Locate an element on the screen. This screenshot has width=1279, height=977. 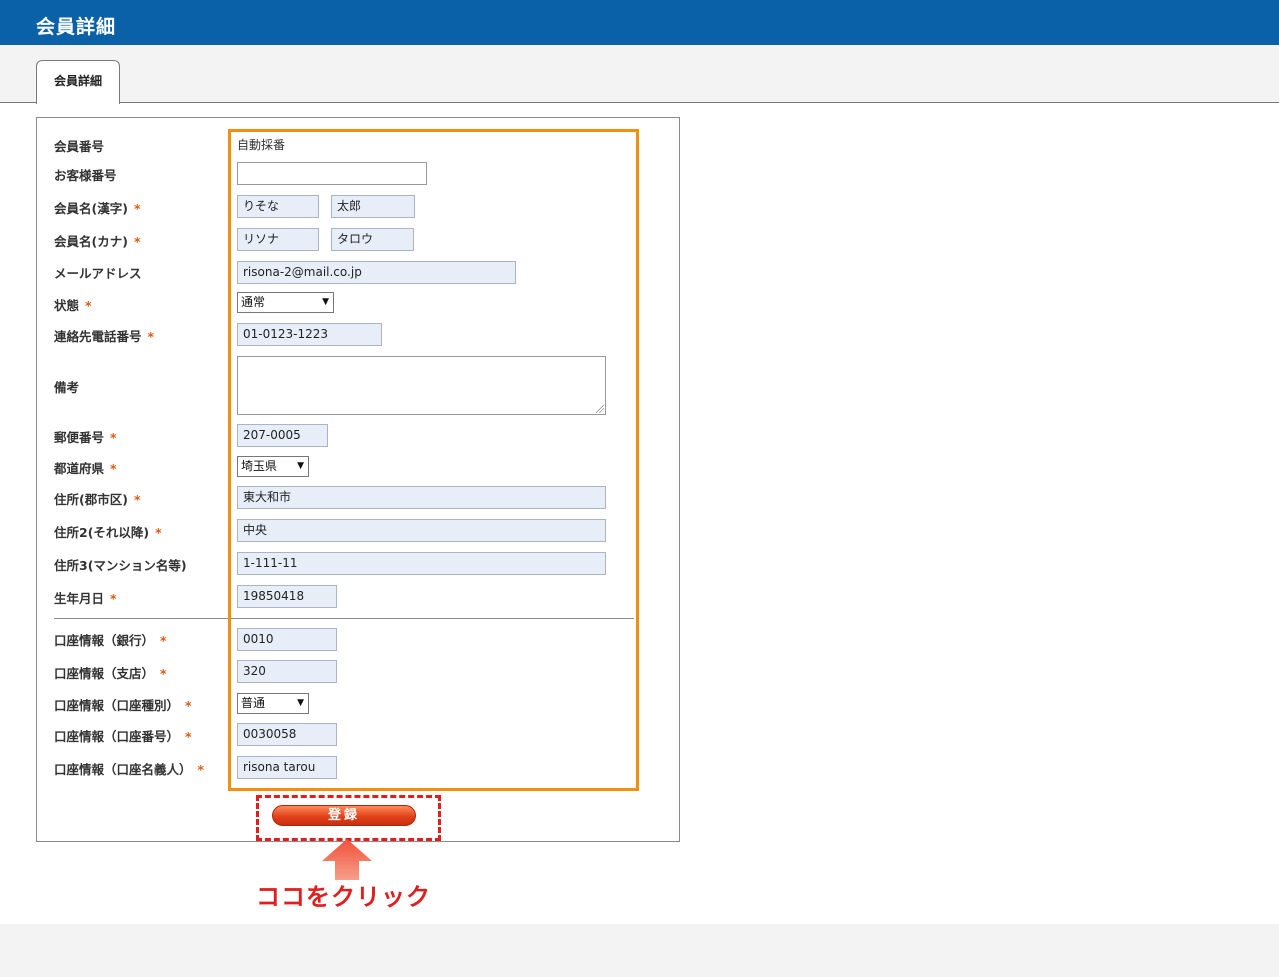
label-address1: 住所(郡市区) * is located at coordinates (97, 499).